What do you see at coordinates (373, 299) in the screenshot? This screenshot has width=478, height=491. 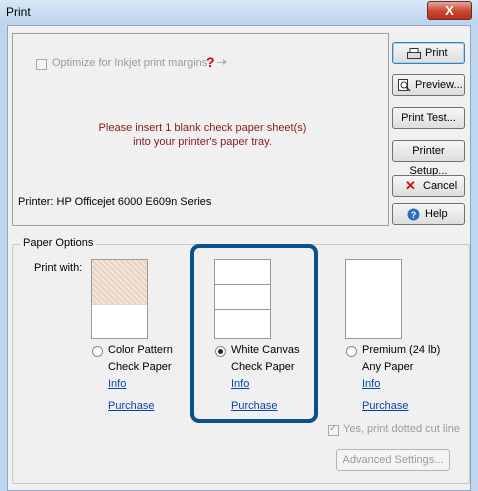 I see `premium-paper-preview` at bounding box center [373, 299].